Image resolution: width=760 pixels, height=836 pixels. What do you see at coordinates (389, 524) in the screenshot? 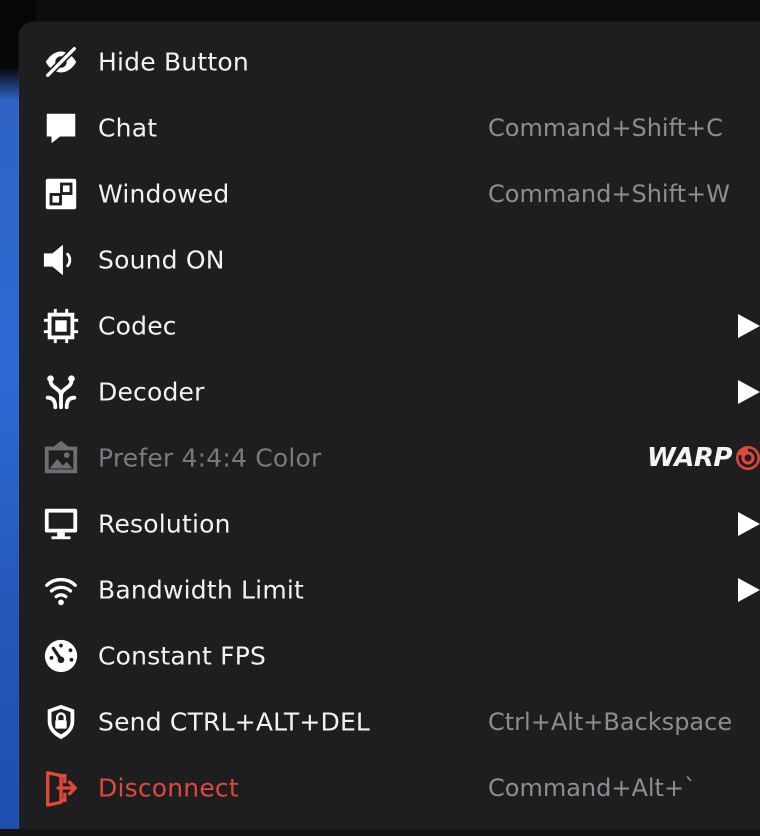
I see `menu-item-resolution: Resolution` at bounding box center [389, 524].